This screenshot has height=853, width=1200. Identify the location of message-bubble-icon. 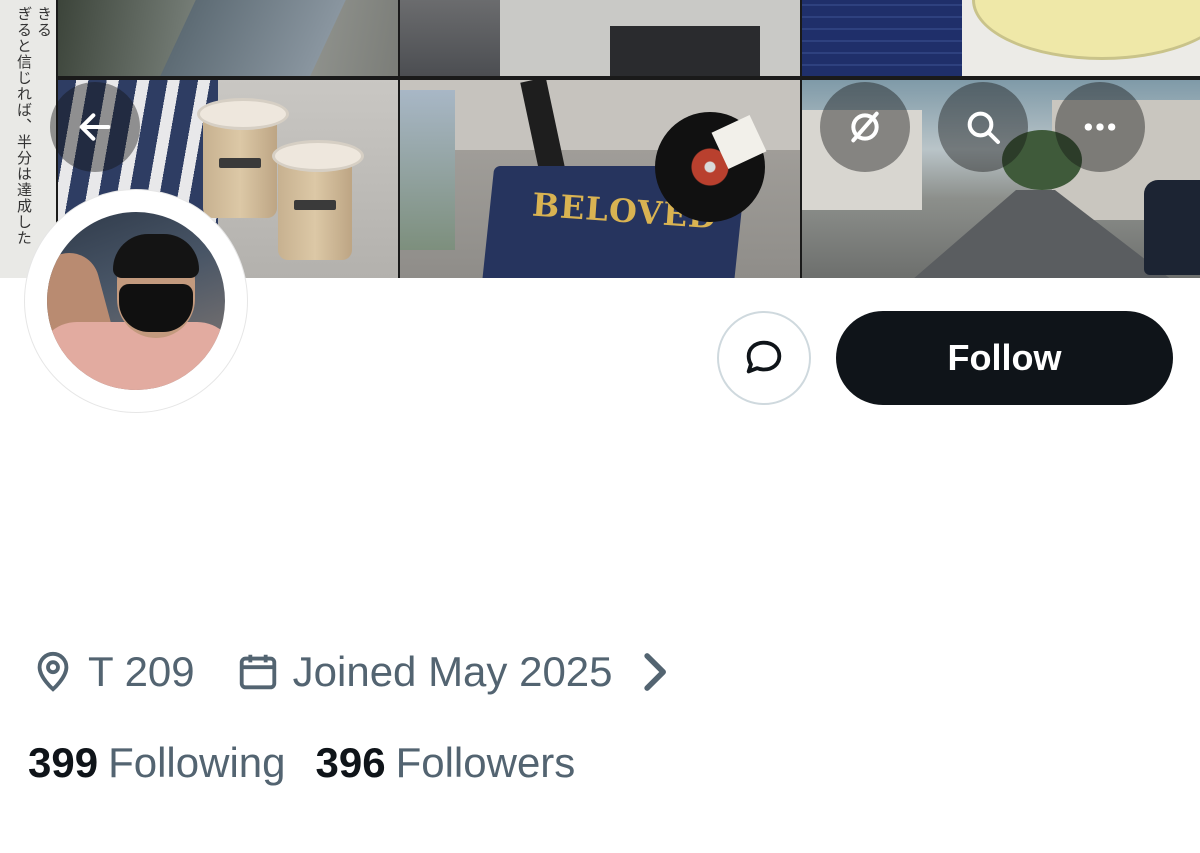
(764, 357).